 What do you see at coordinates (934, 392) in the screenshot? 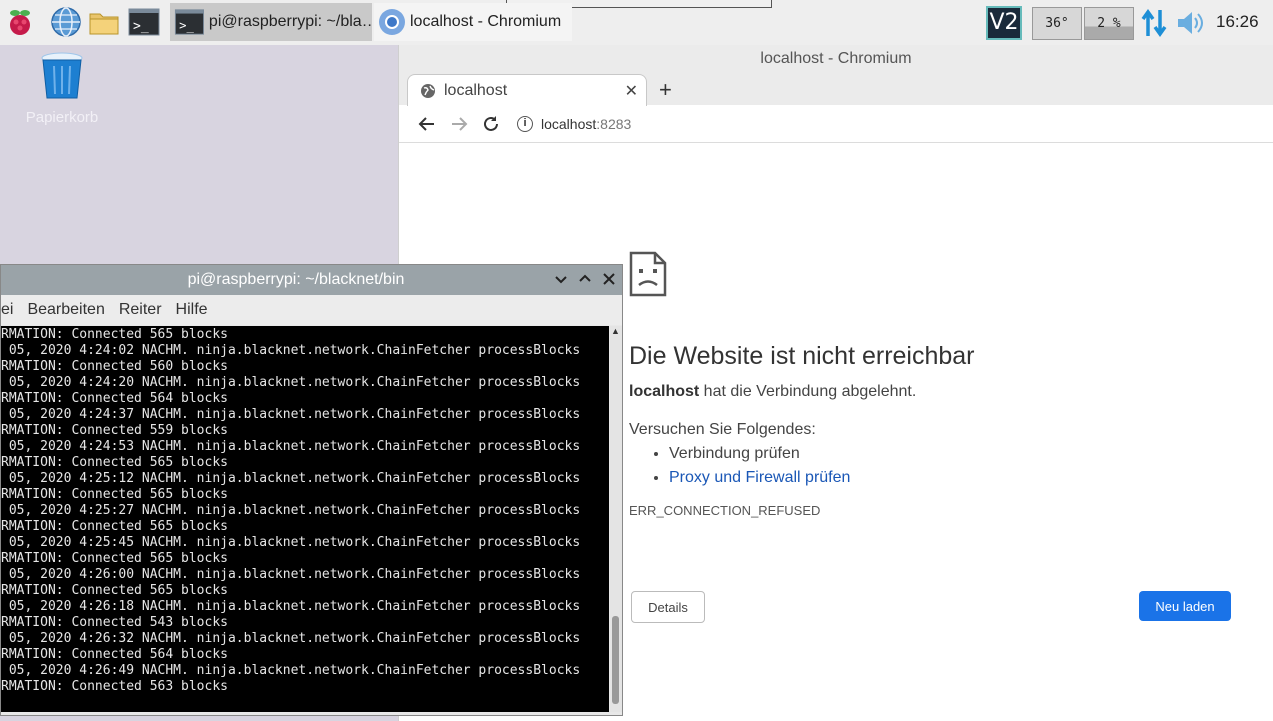
I see `error-description: localhost hat die Verbindung abgelehnt.` at bounding box center [934, 392].